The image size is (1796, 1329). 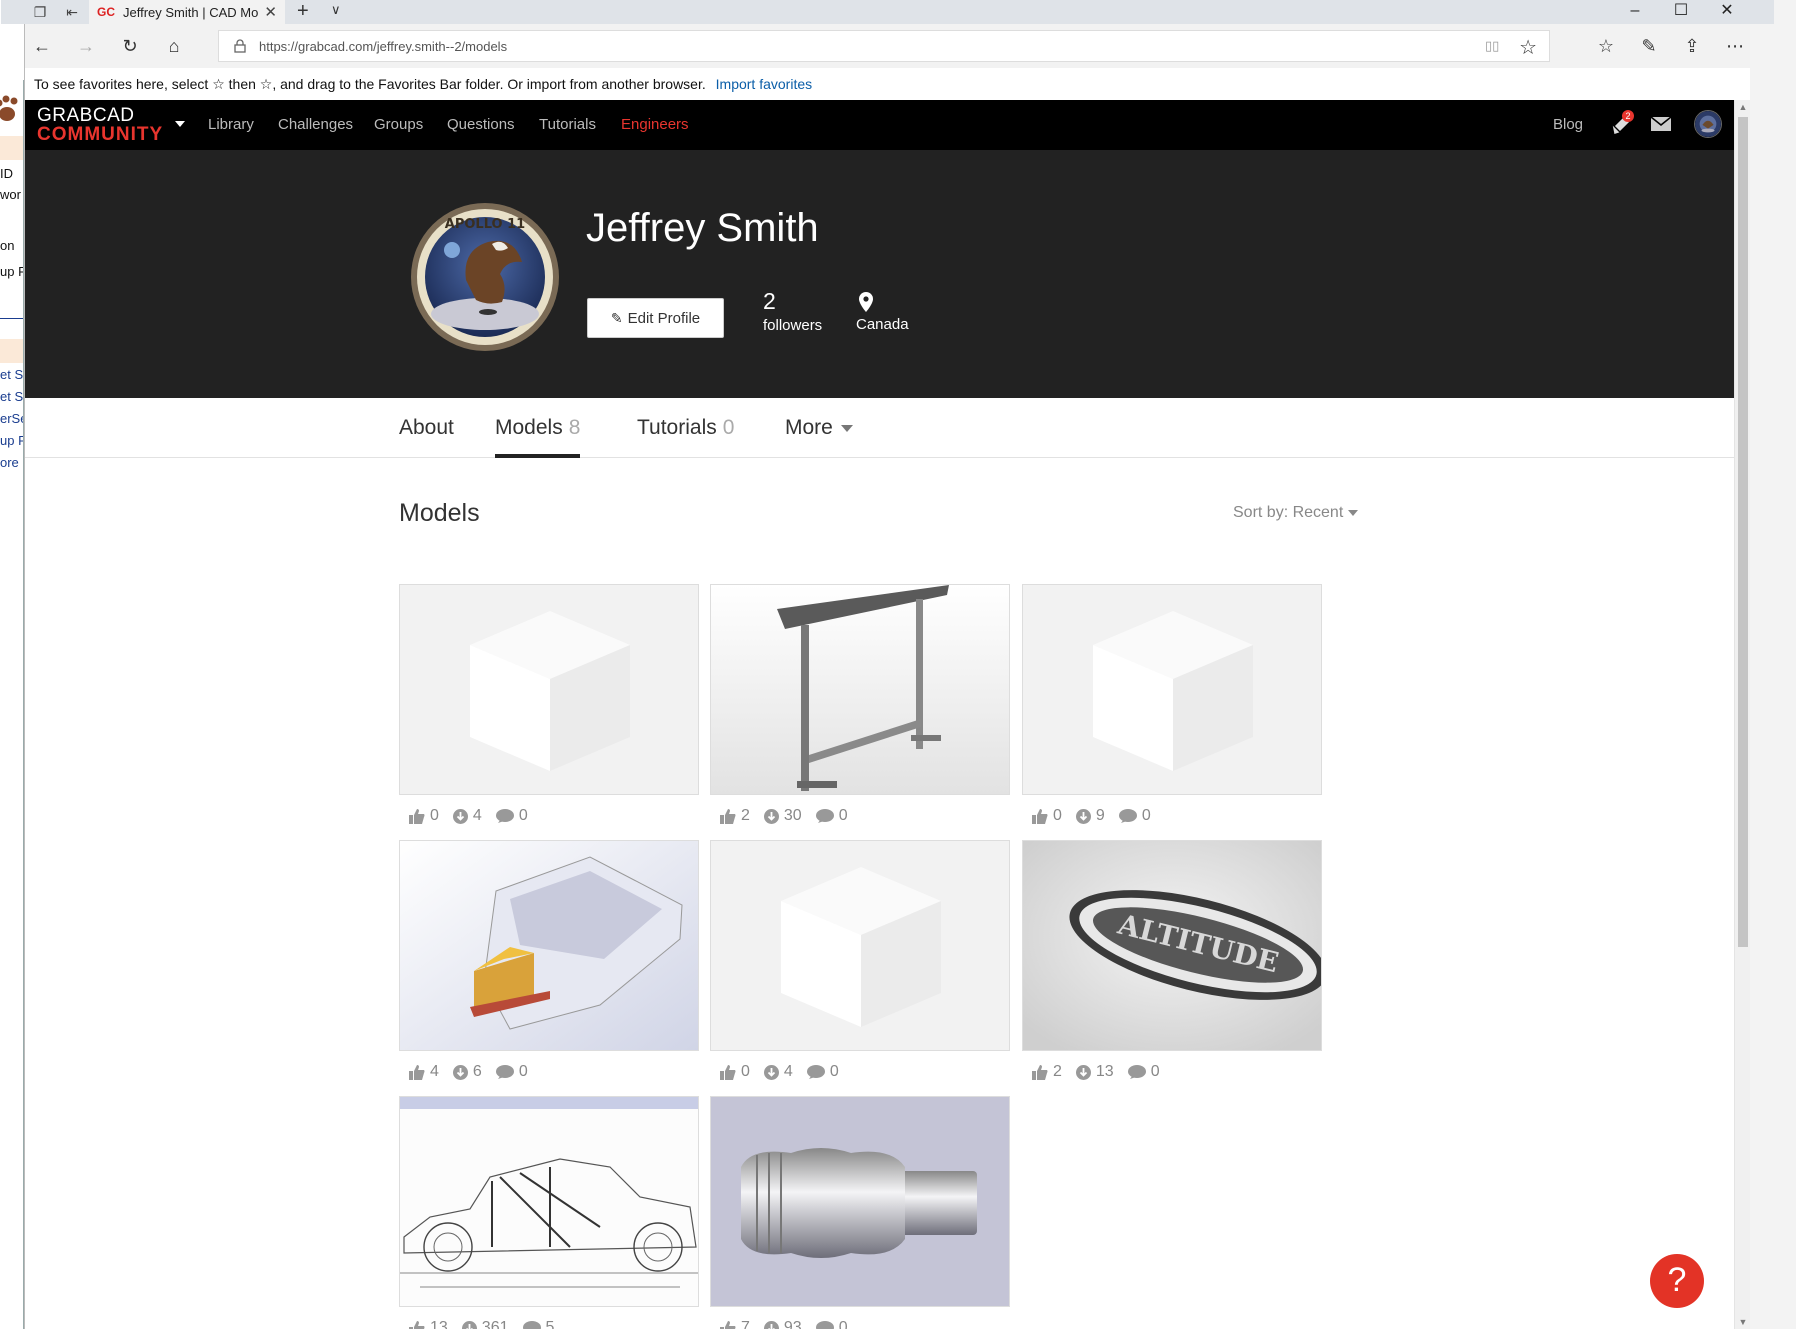 What do you see at coordinates (270, 12) in the screenshot?
I see `close-tab-icon: ✕` at bounding box center [270, 12].